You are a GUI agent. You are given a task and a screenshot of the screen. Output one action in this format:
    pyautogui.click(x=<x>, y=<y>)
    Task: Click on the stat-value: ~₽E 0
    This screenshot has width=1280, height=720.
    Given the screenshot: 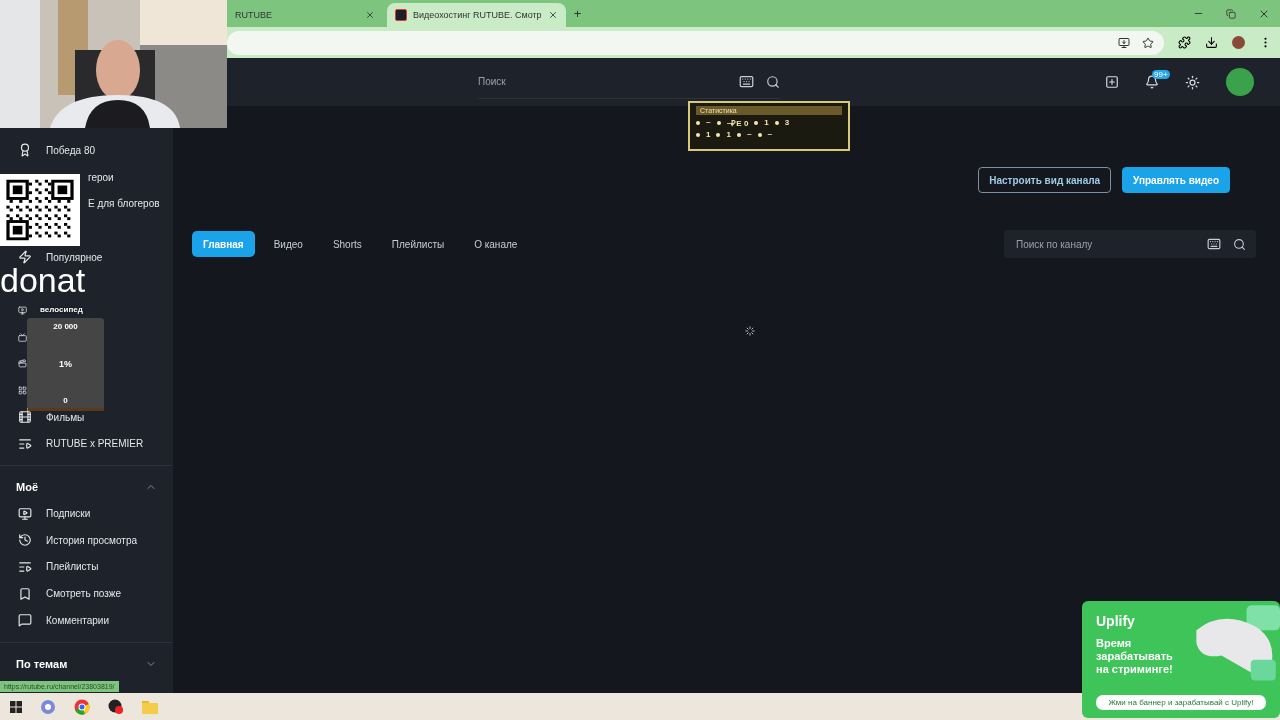 What is the action you would take?
    pyautogui.click(x=737, y=123)
    